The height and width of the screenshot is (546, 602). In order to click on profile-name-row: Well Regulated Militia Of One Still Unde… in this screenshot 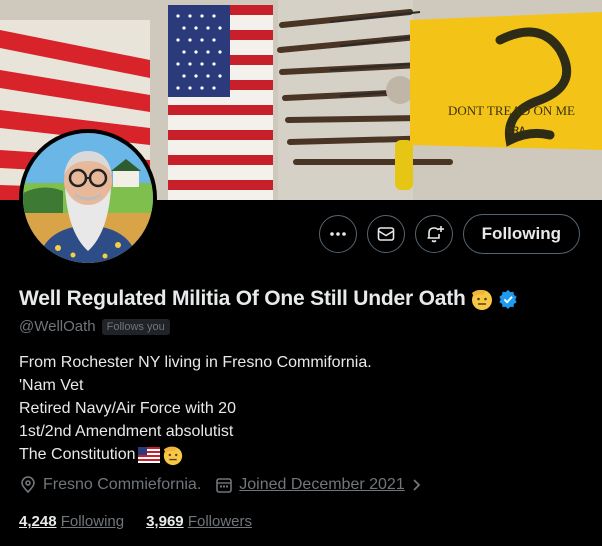, I will do `click(268, 299)`.